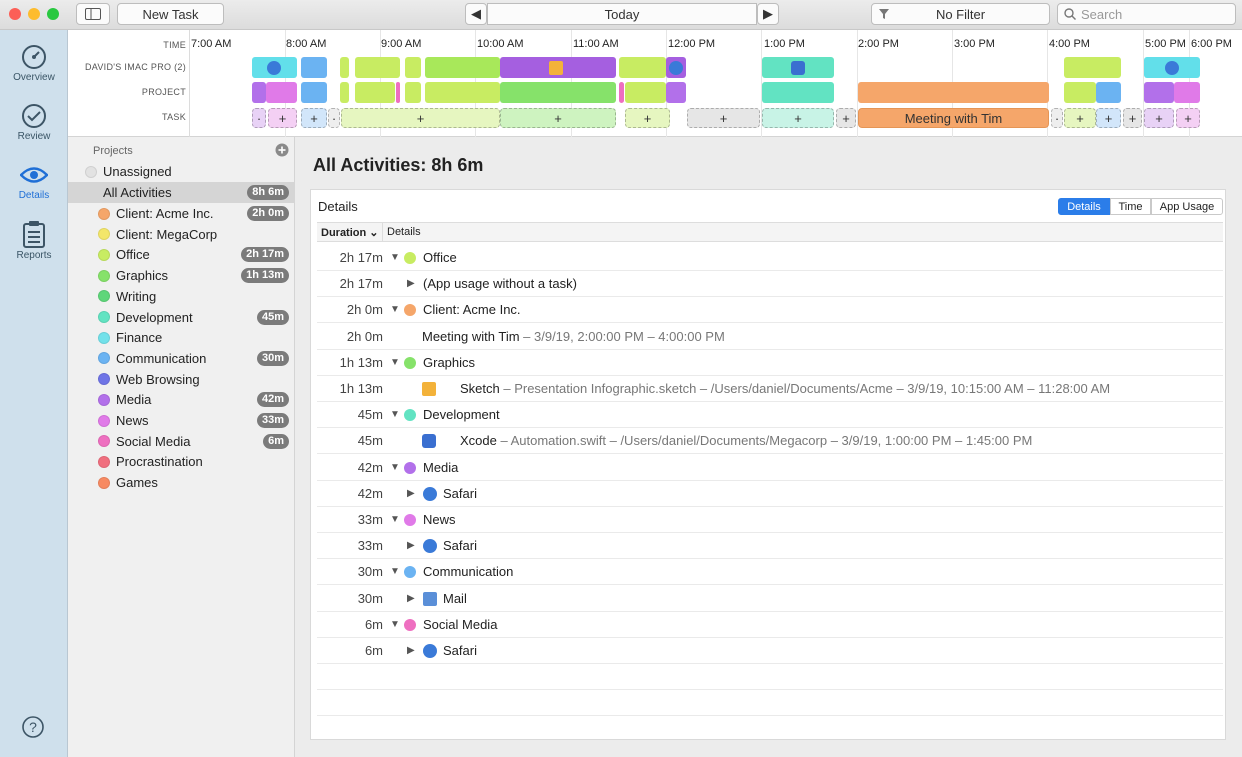  I want to click on tab-time: Time, so click(1130, 206).